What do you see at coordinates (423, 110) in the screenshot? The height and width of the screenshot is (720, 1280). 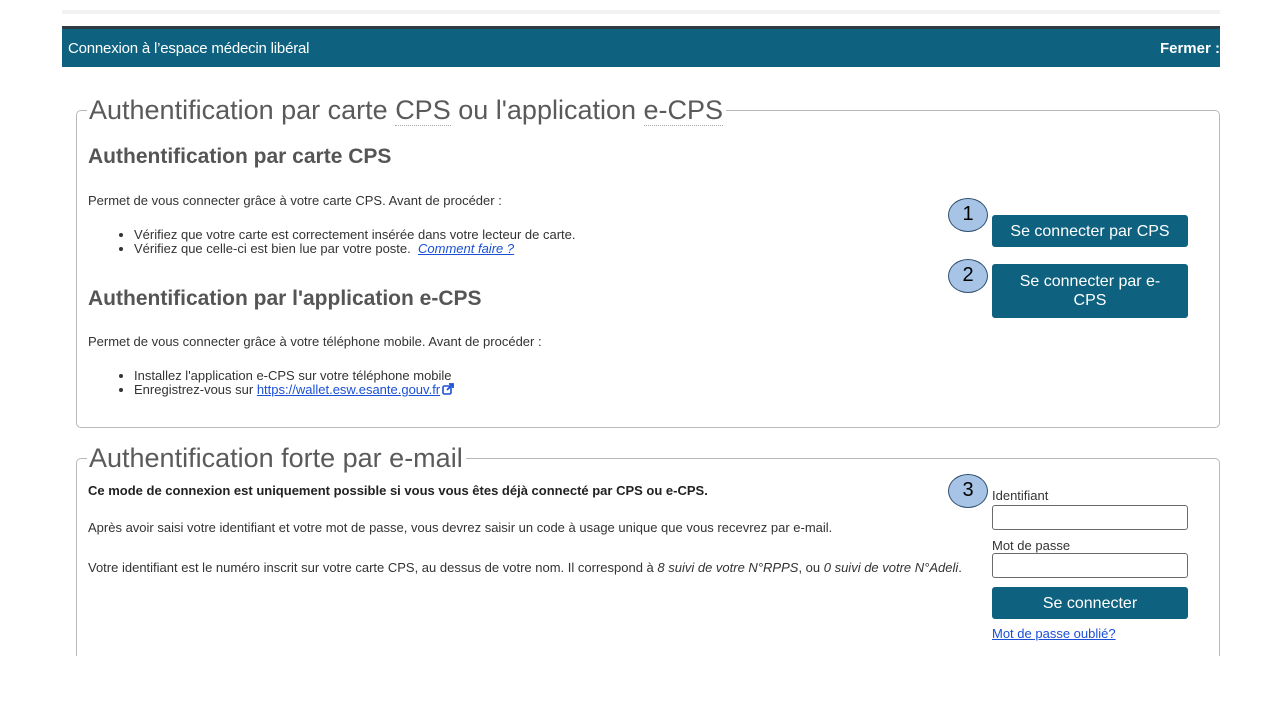 I see `cps-abbr: CPS` at bounding box center [423, 110].